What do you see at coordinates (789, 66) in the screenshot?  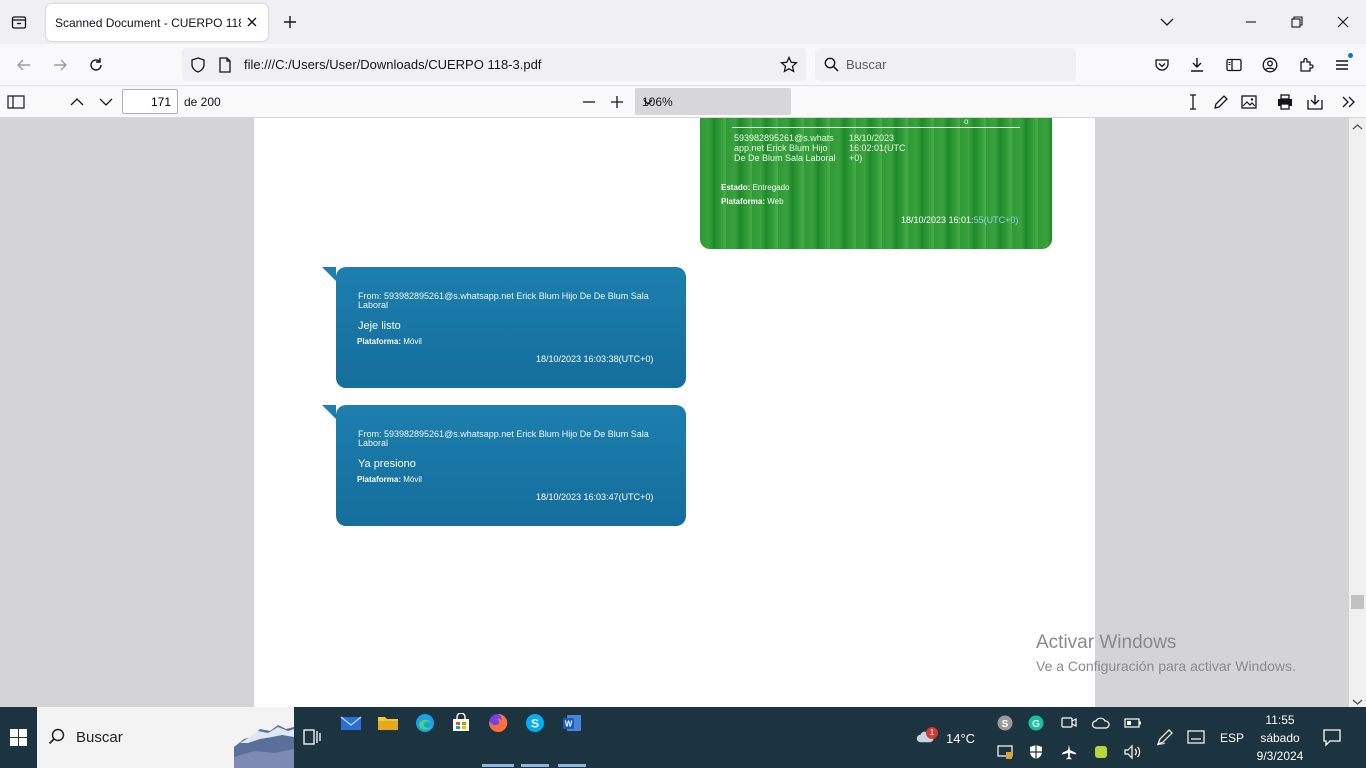 I see `bookmark-star-icon` at bounding box center [789, 66].